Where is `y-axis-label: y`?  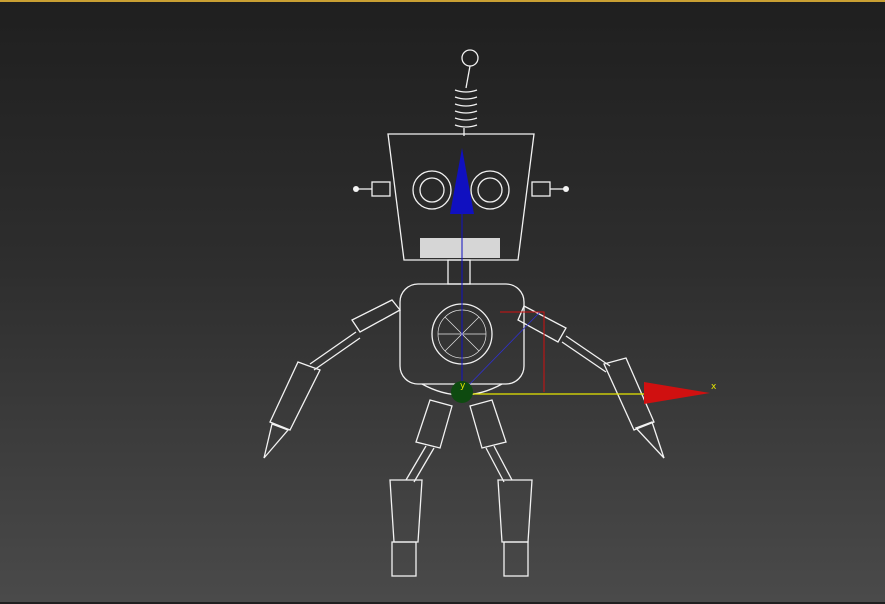 y-axis-label: y is located at coordinates (463, 386).